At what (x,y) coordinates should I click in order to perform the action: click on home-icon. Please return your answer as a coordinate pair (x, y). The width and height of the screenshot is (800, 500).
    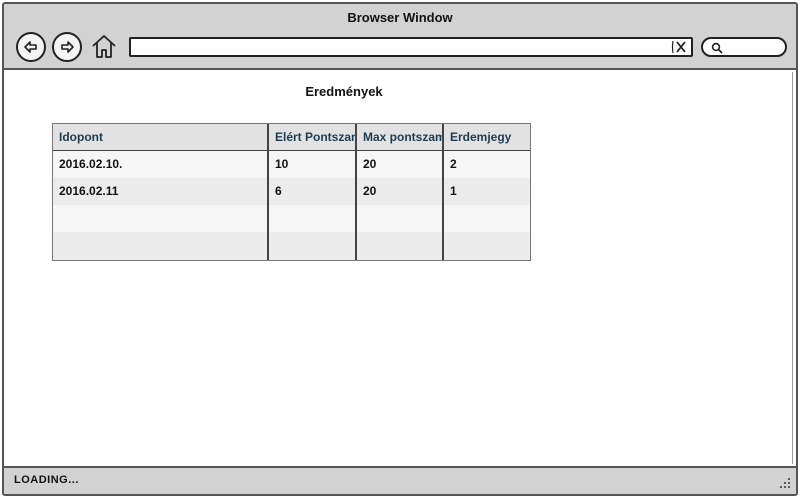
    Looking at the image, I should click on (104, 46).